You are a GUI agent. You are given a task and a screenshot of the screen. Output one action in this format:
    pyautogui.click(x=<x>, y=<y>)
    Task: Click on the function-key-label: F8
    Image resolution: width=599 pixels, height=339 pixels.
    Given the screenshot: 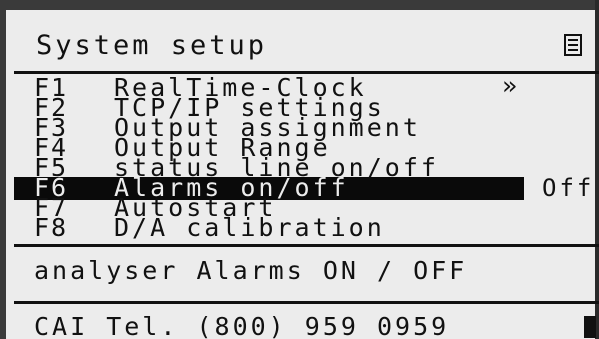 What is the action you would take?
    pyautogui.click(x=51, y=227)
    